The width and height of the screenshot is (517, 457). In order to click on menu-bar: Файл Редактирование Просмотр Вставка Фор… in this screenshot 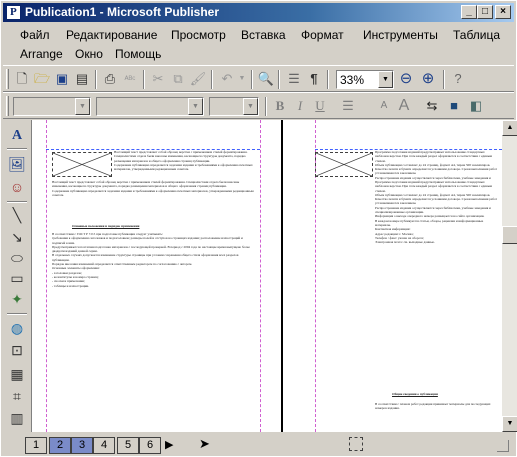, I will do `click(258, 44)`.